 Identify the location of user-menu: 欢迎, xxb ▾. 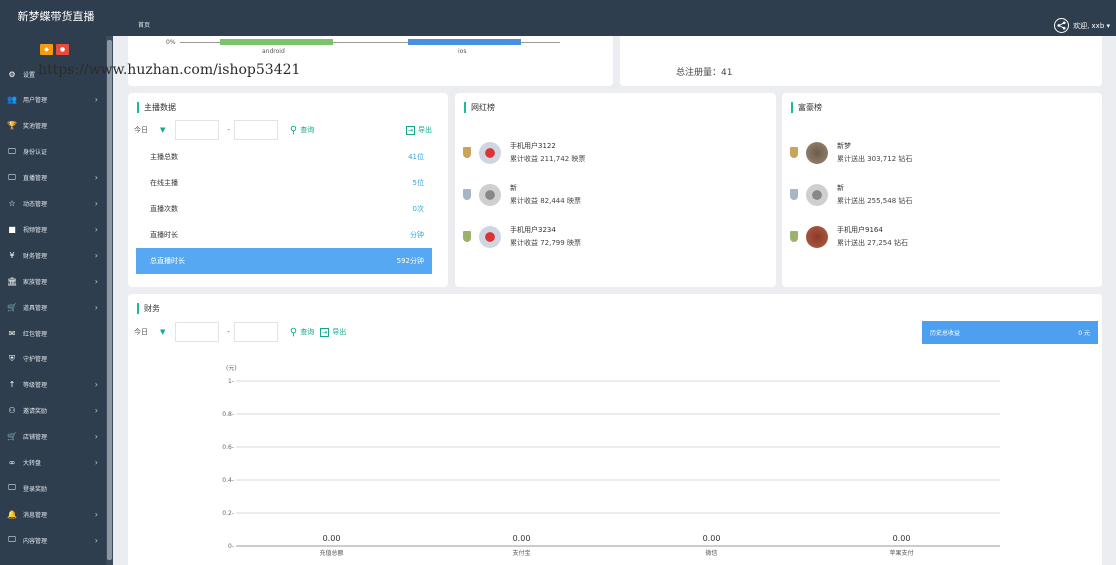
(1082, 25).